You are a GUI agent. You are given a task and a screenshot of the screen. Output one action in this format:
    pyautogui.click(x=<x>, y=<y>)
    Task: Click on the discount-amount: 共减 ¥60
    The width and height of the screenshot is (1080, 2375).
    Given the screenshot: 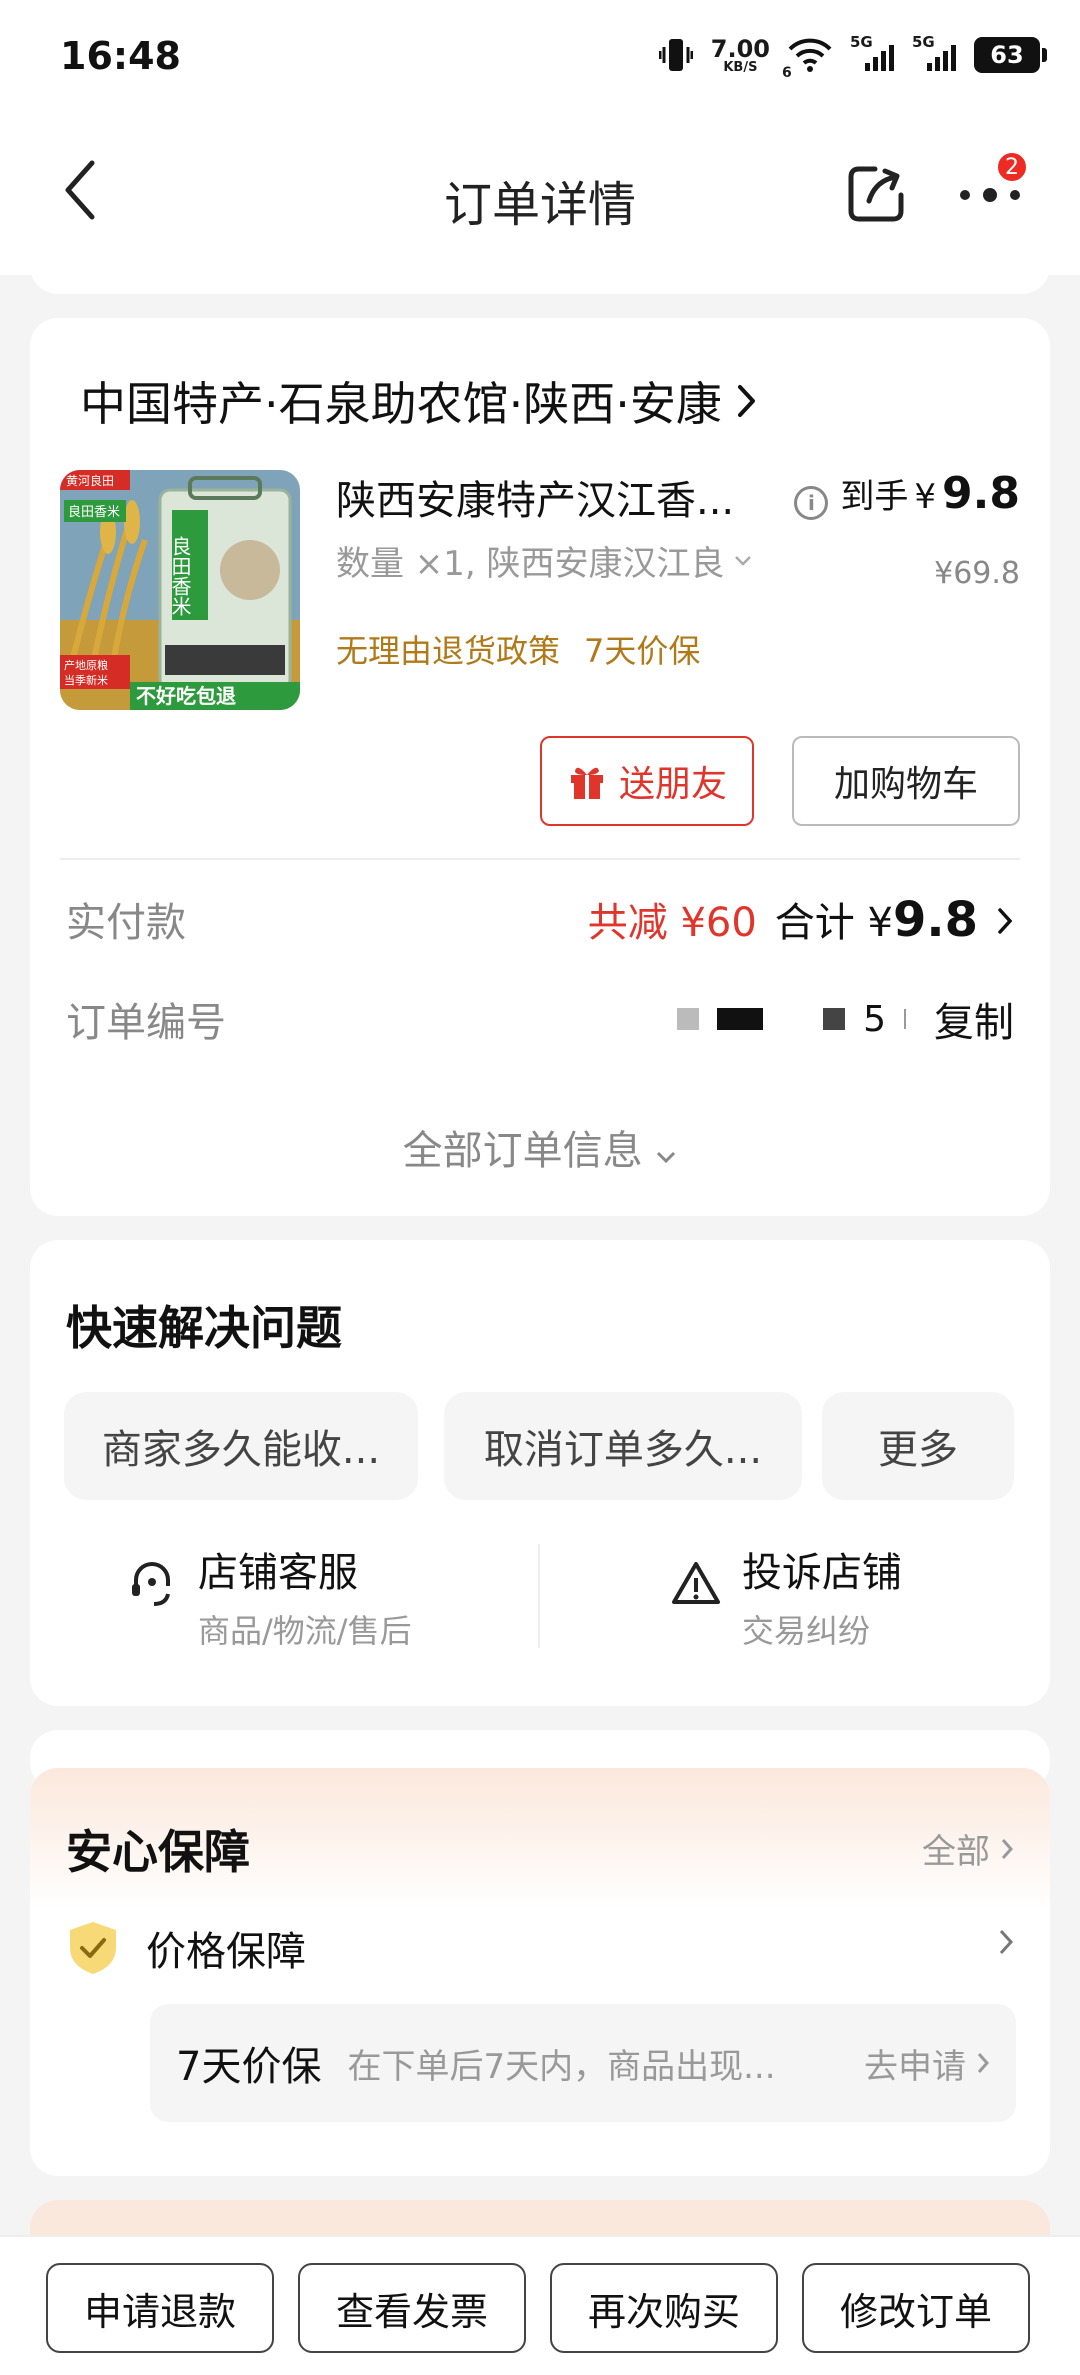 What is the action you would take?
    pyautogui.click(x=672, y=923)
    